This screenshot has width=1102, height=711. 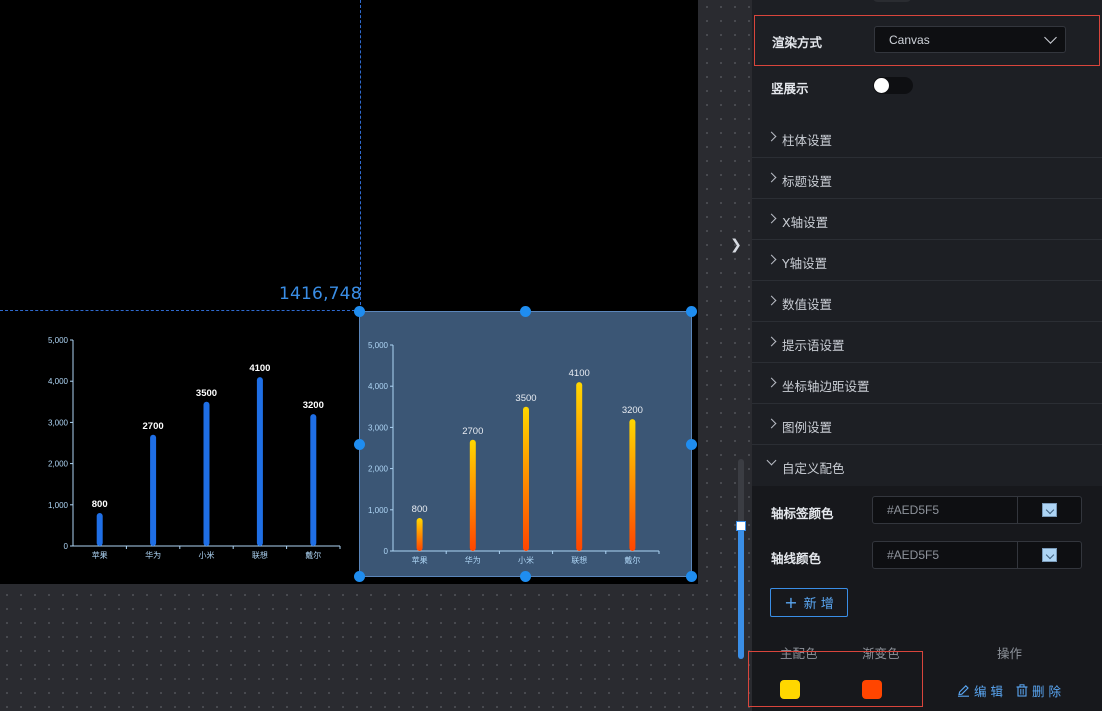 What do you see at coordinates (207, 555) in the screenshot?
I see `x-tick-label: 小米` at bounding box center [207, 555].